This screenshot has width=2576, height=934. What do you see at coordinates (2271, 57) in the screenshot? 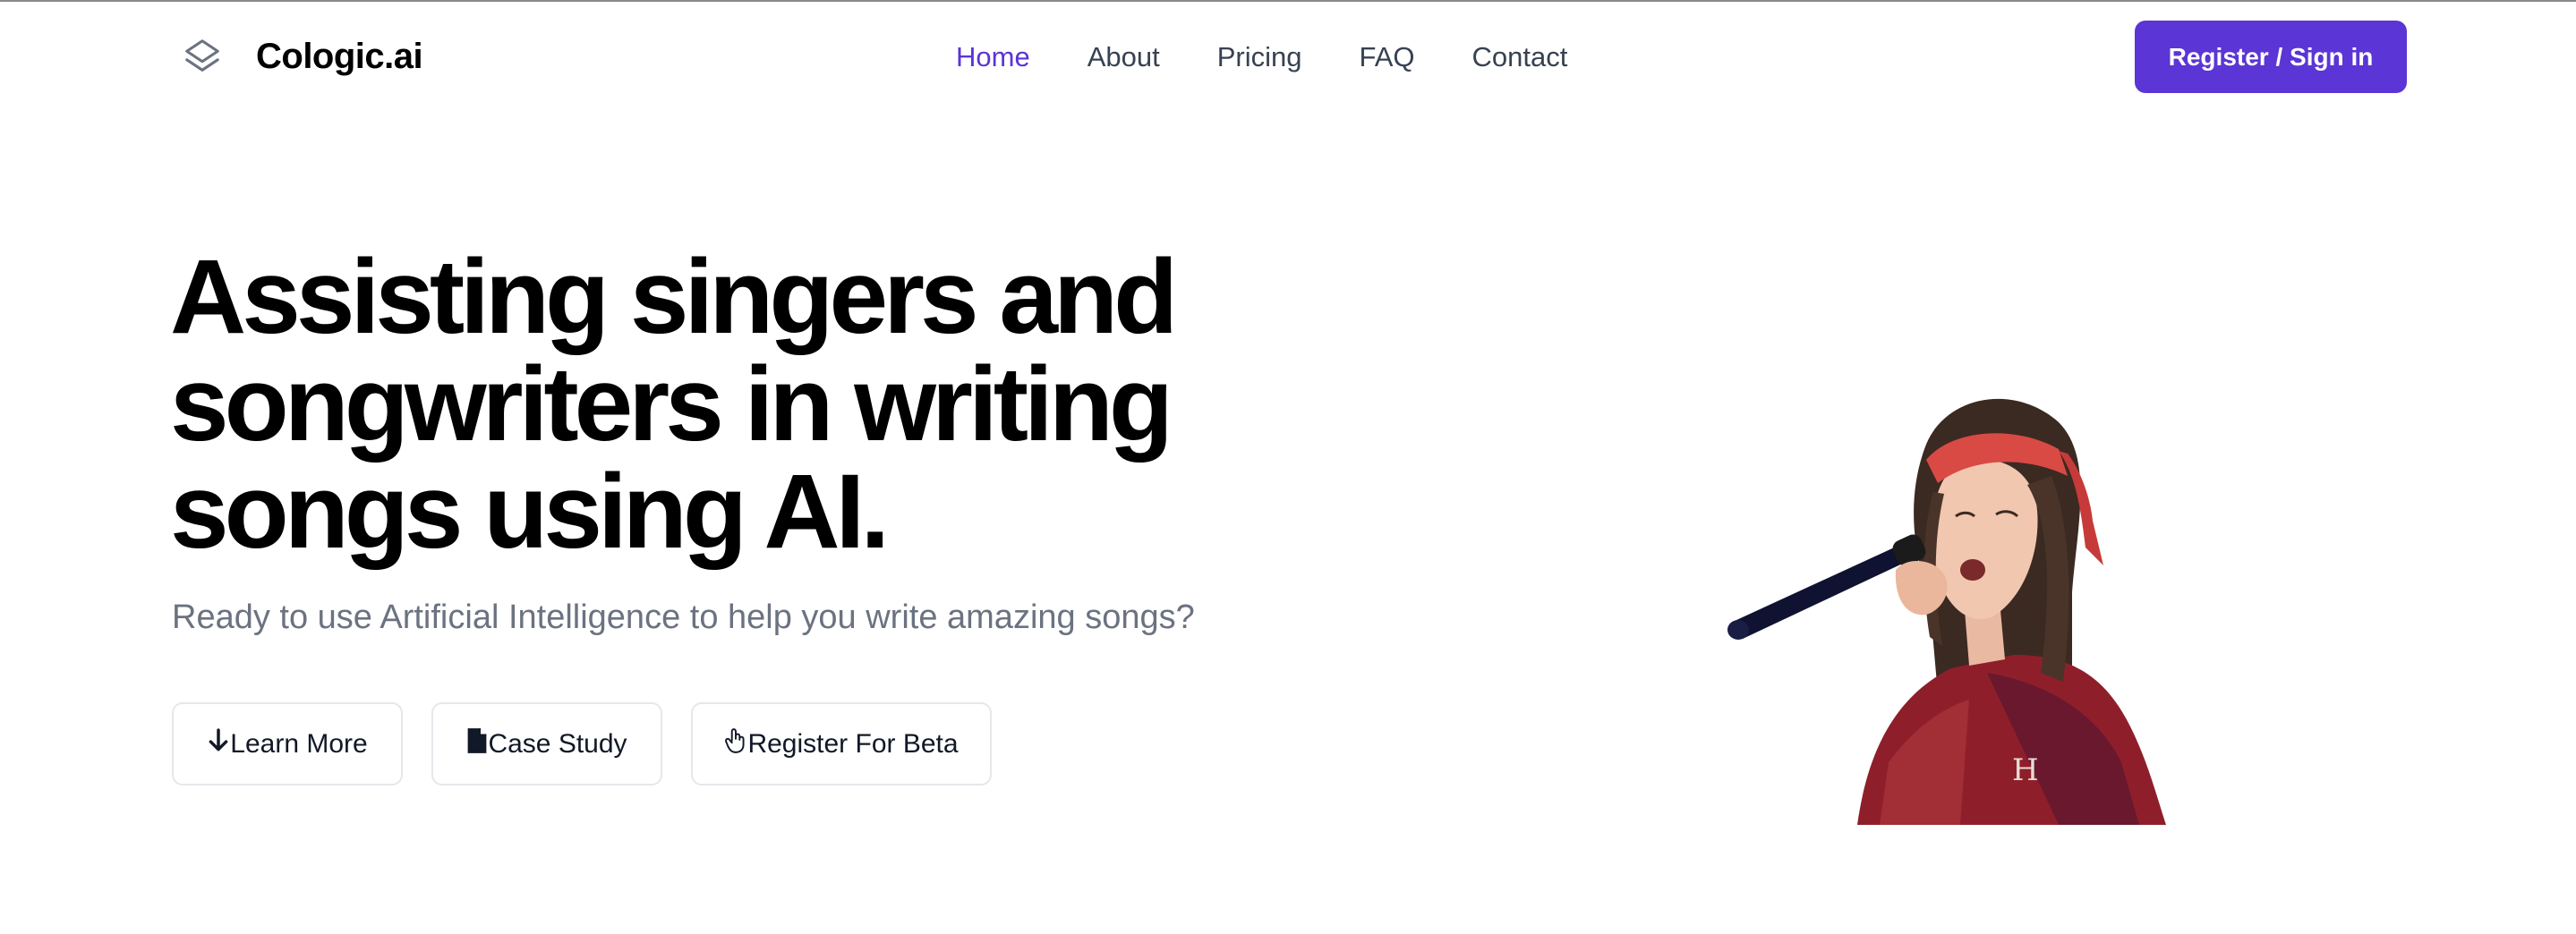
I see `register-signin-button: Register / Sign in` at bounding box center [2271, 57].